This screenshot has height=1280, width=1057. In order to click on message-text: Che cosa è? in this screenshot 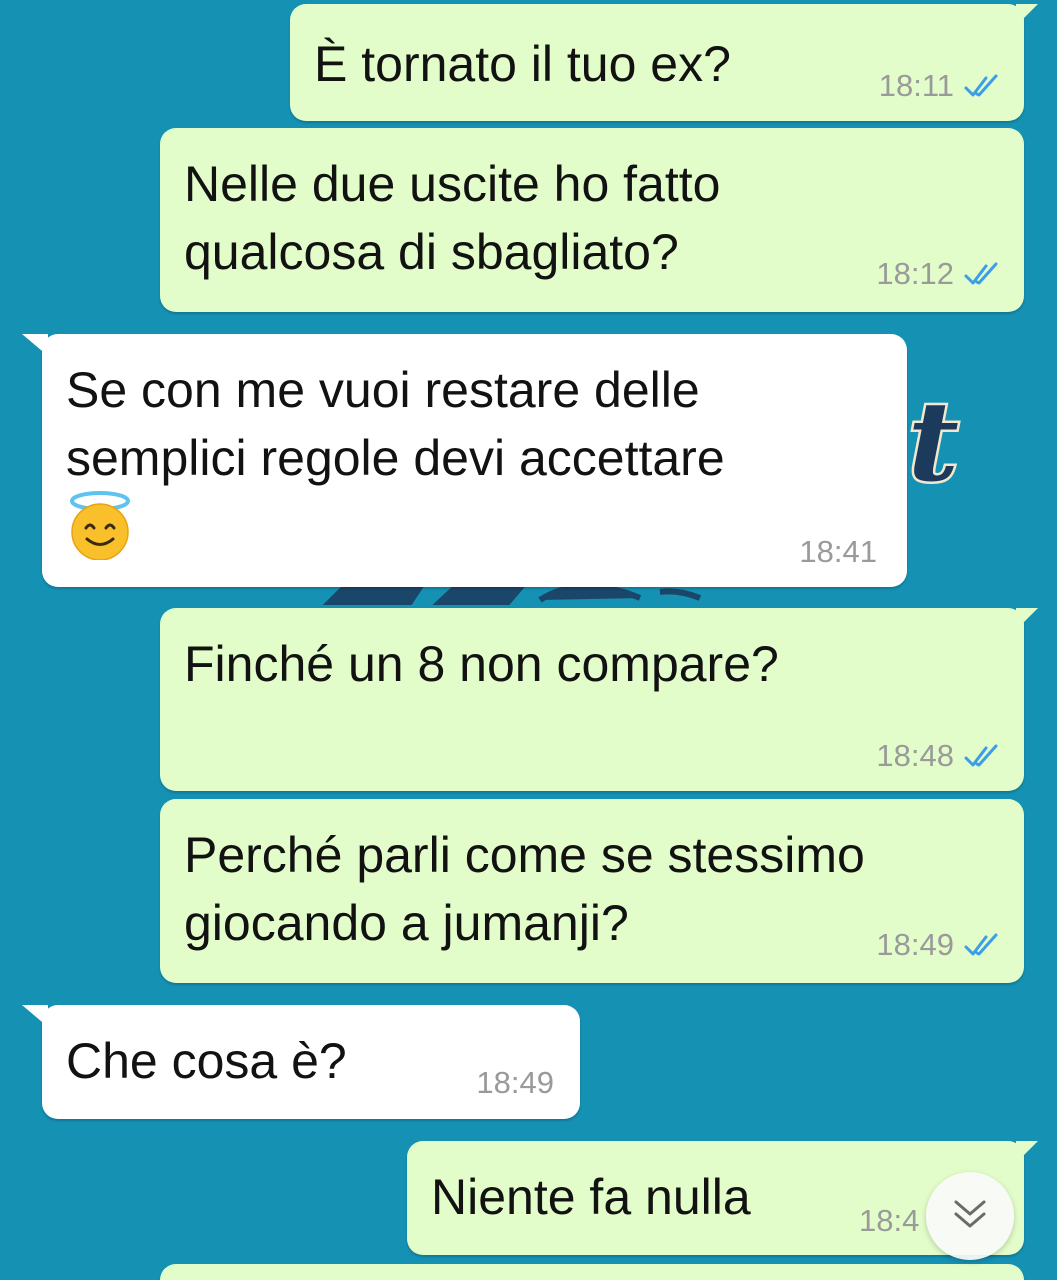, I will do `click(206, 1061)`.